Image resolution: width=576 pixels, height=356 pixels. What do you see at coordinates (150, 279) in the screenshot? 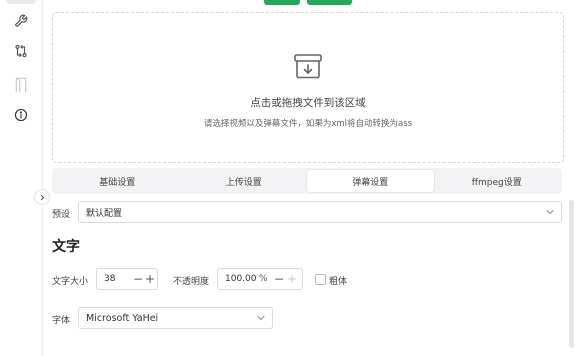
I see `text-size-increment-button: +` at bounding box center [150, 279].